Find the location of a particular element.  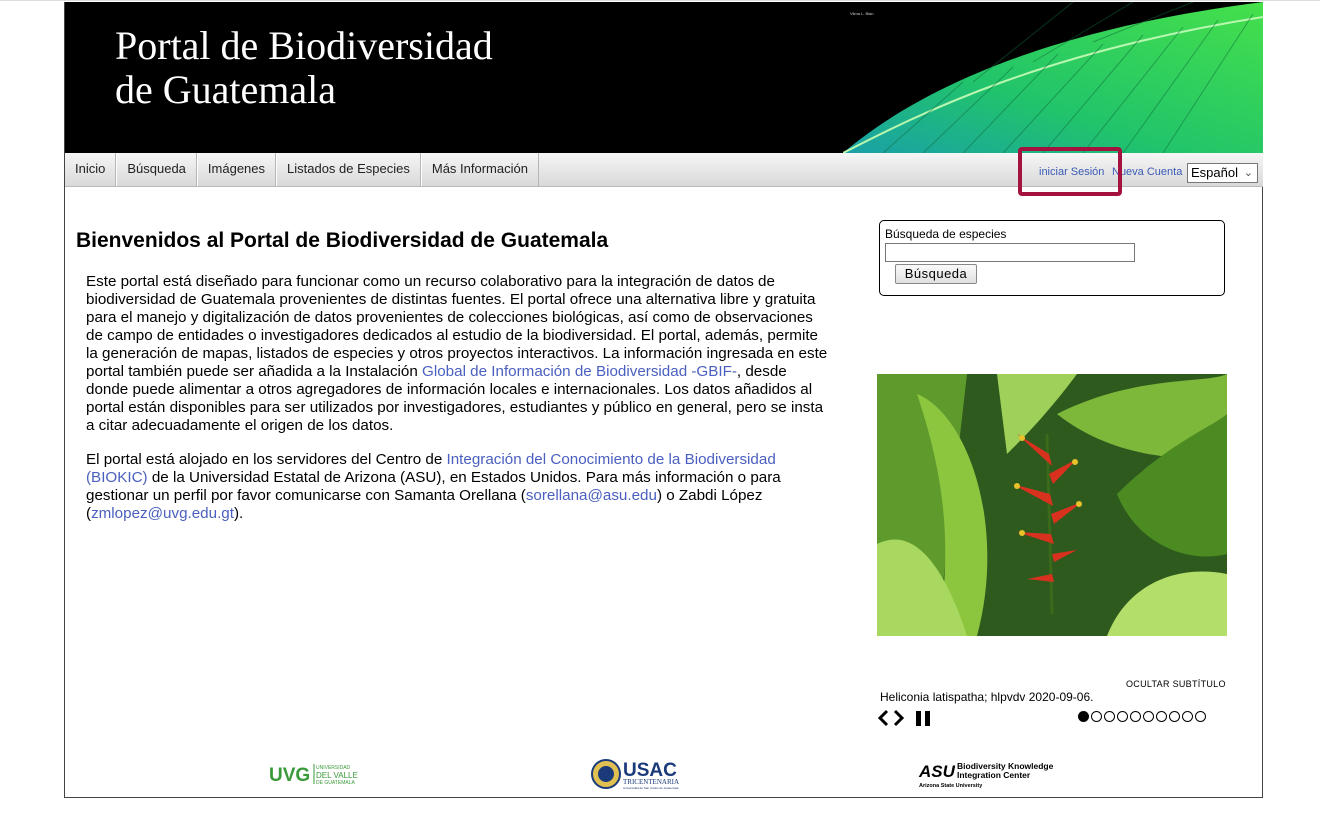

species-search-panel: Búsqueda de especies Búsqueda is located at coordinates (1052, 258).